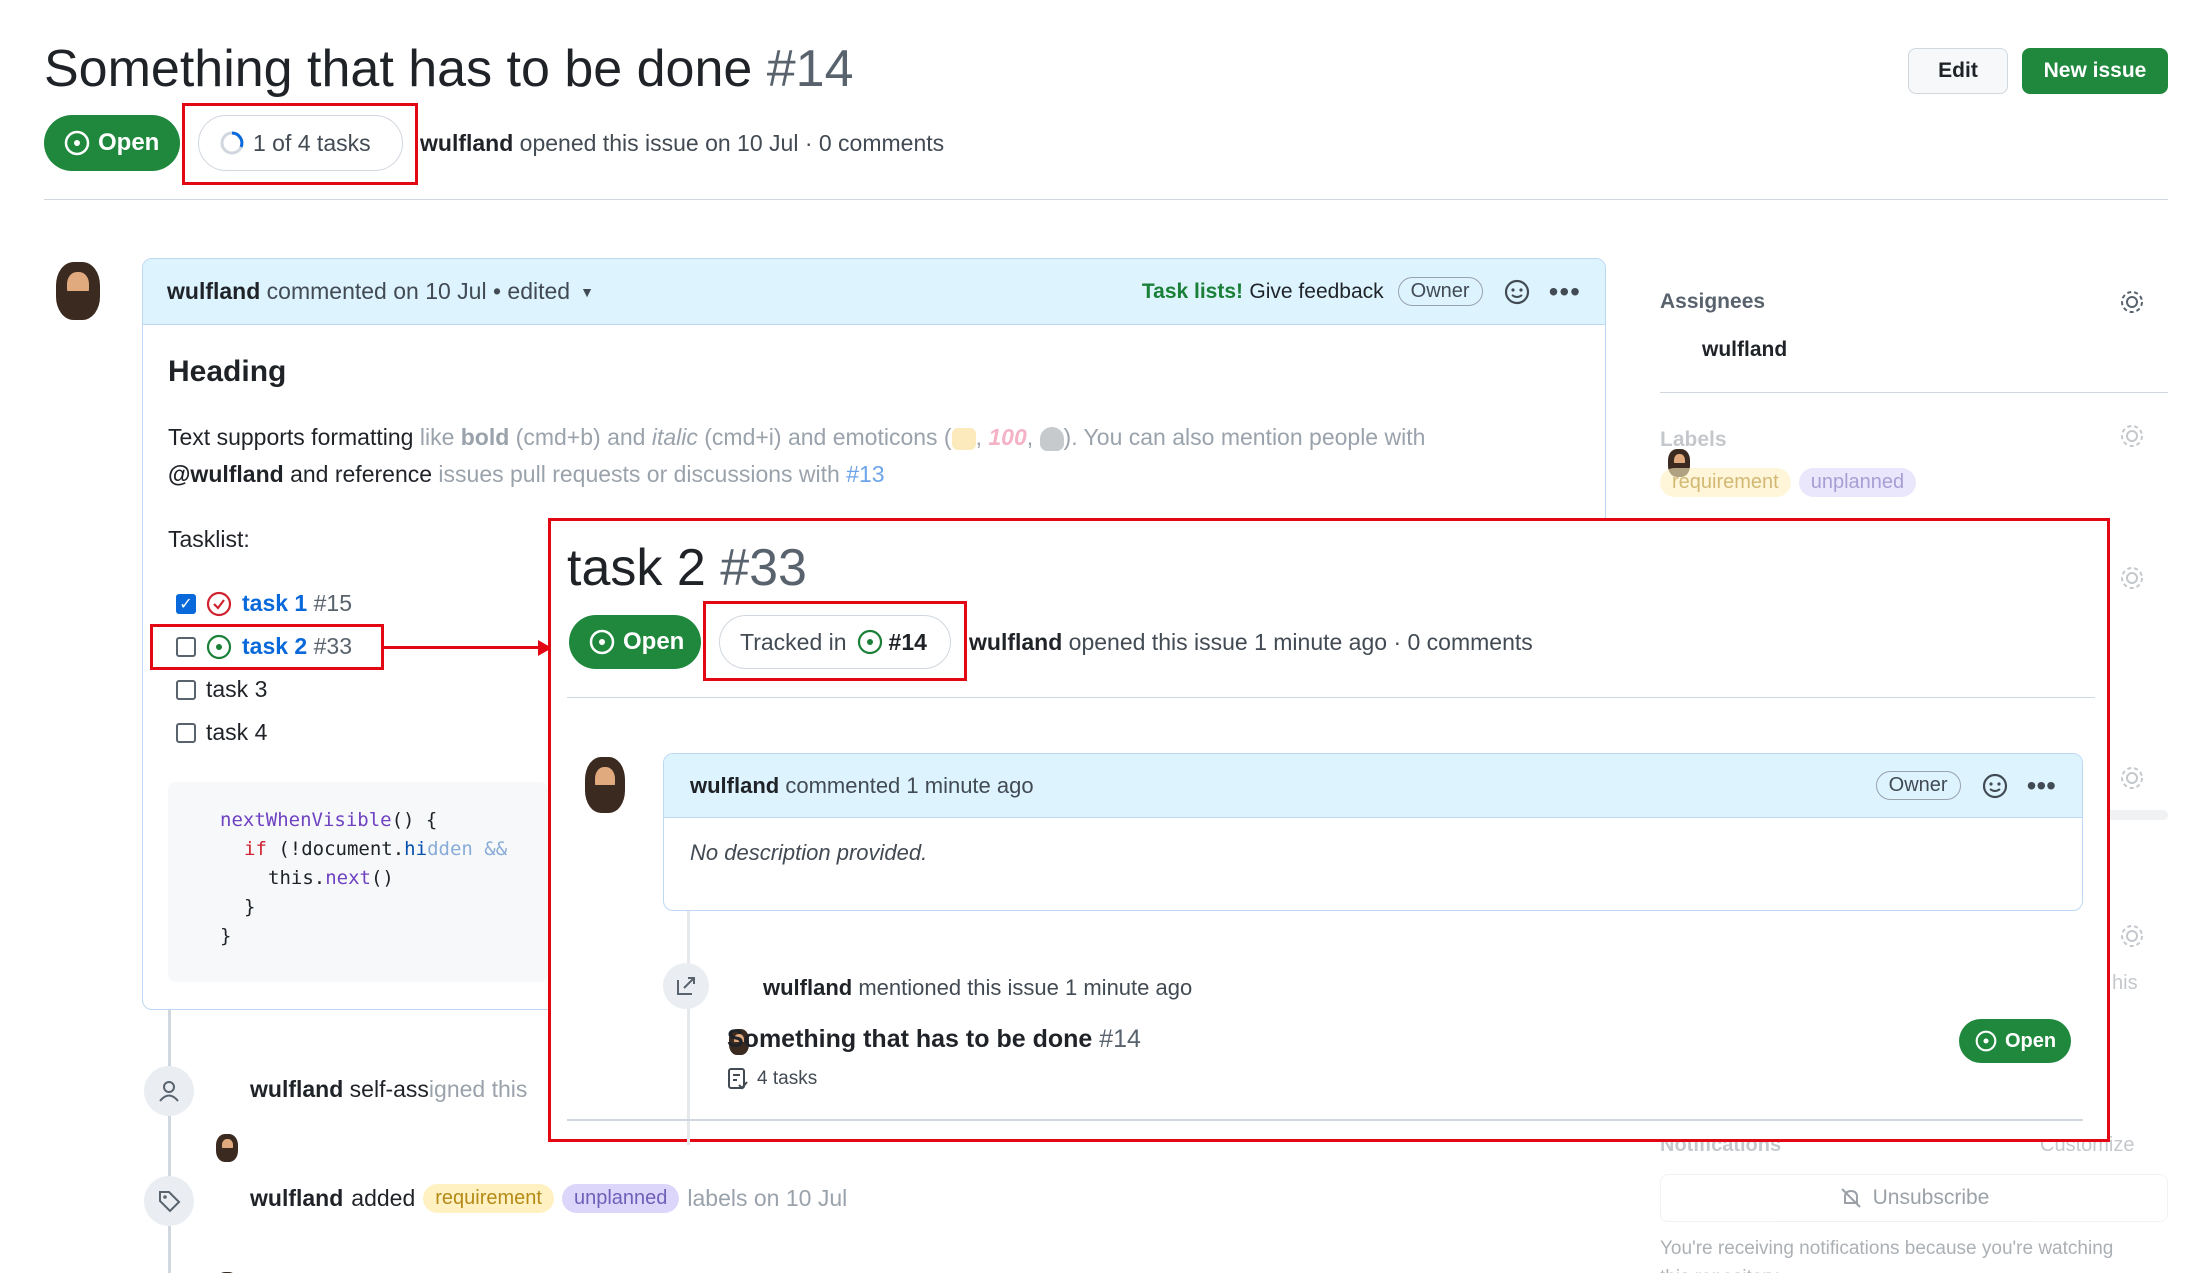 This screenshot has width=2193, height=1273. Describe the element at coordinates (865, 474) in the screenshot. I see `issue-ref-link: #13` at that location.